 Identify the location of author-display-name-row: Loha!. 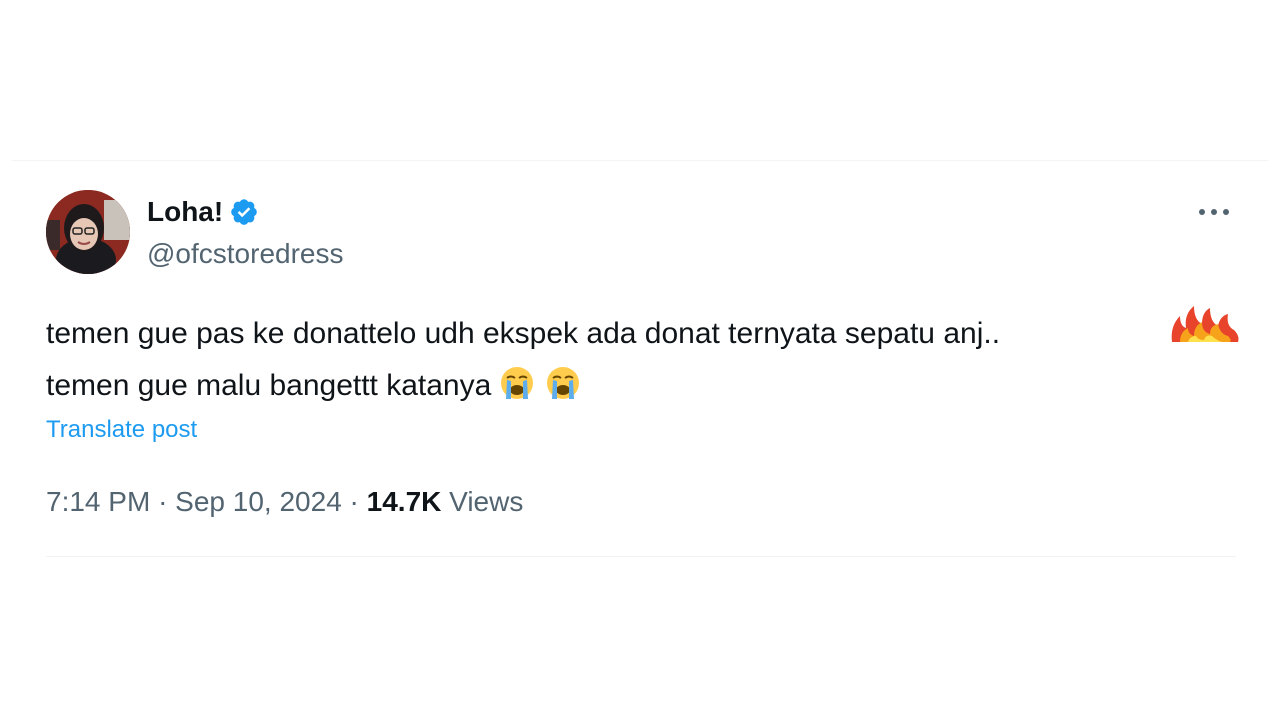
(203, 212).